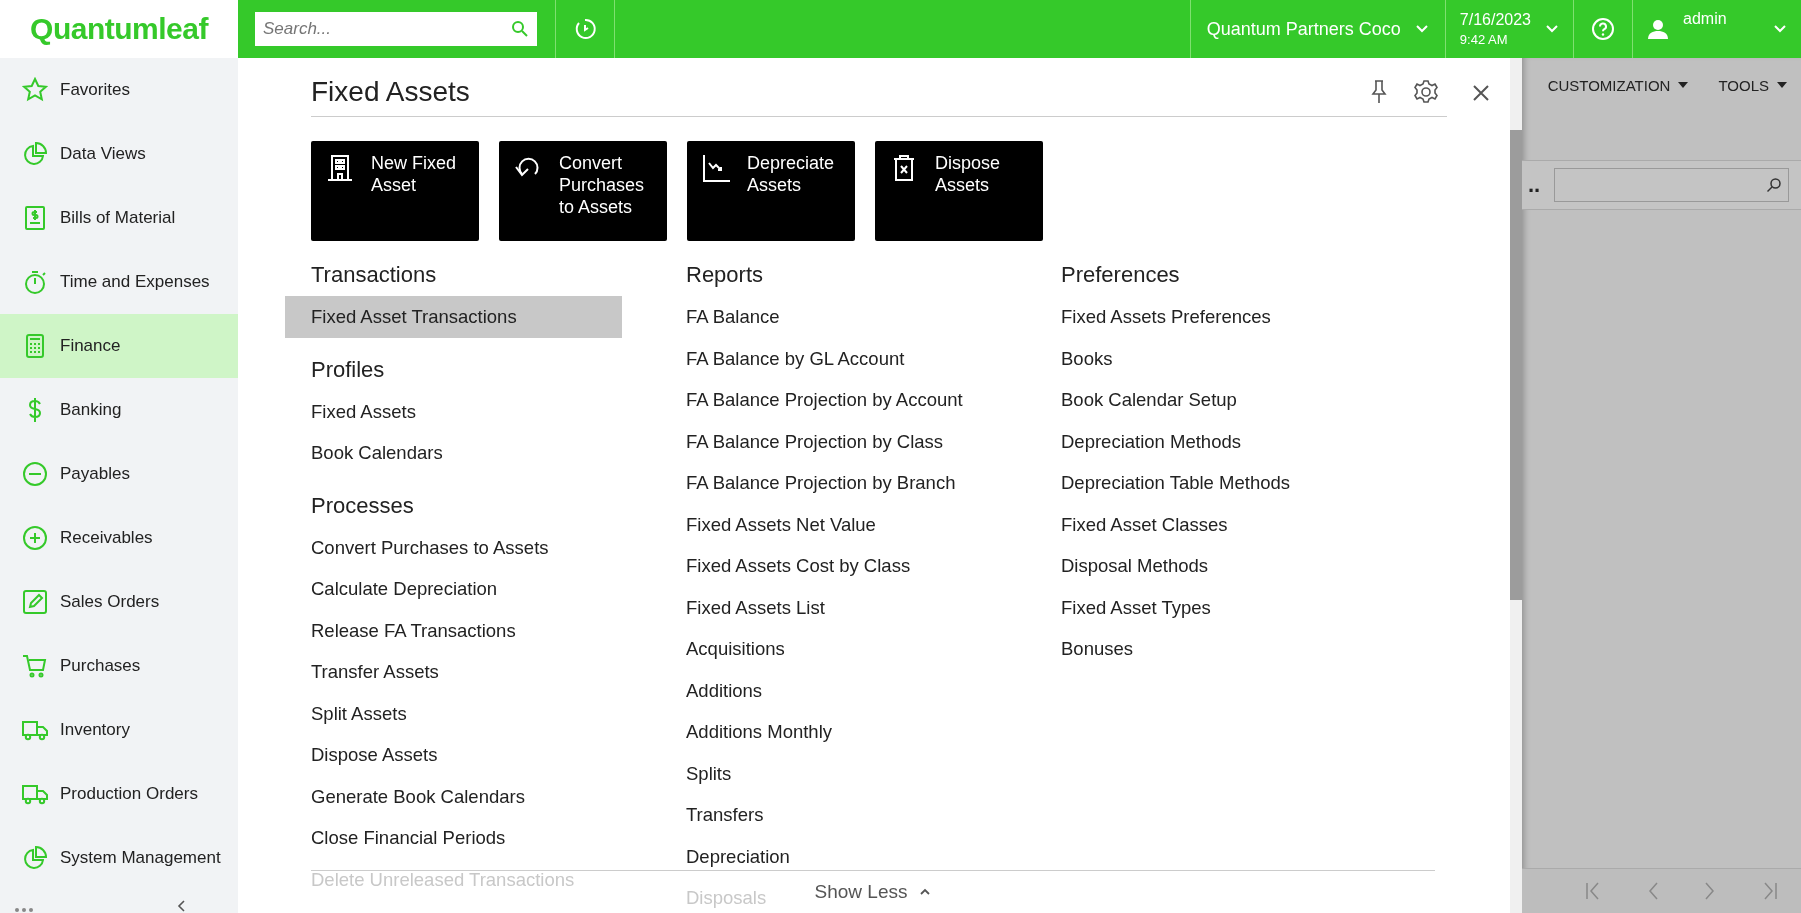  What do you see at coordinates (119, 730) in the screenshot?
I see `sidebar-item: Inventory` at bounding box center [119, 730].